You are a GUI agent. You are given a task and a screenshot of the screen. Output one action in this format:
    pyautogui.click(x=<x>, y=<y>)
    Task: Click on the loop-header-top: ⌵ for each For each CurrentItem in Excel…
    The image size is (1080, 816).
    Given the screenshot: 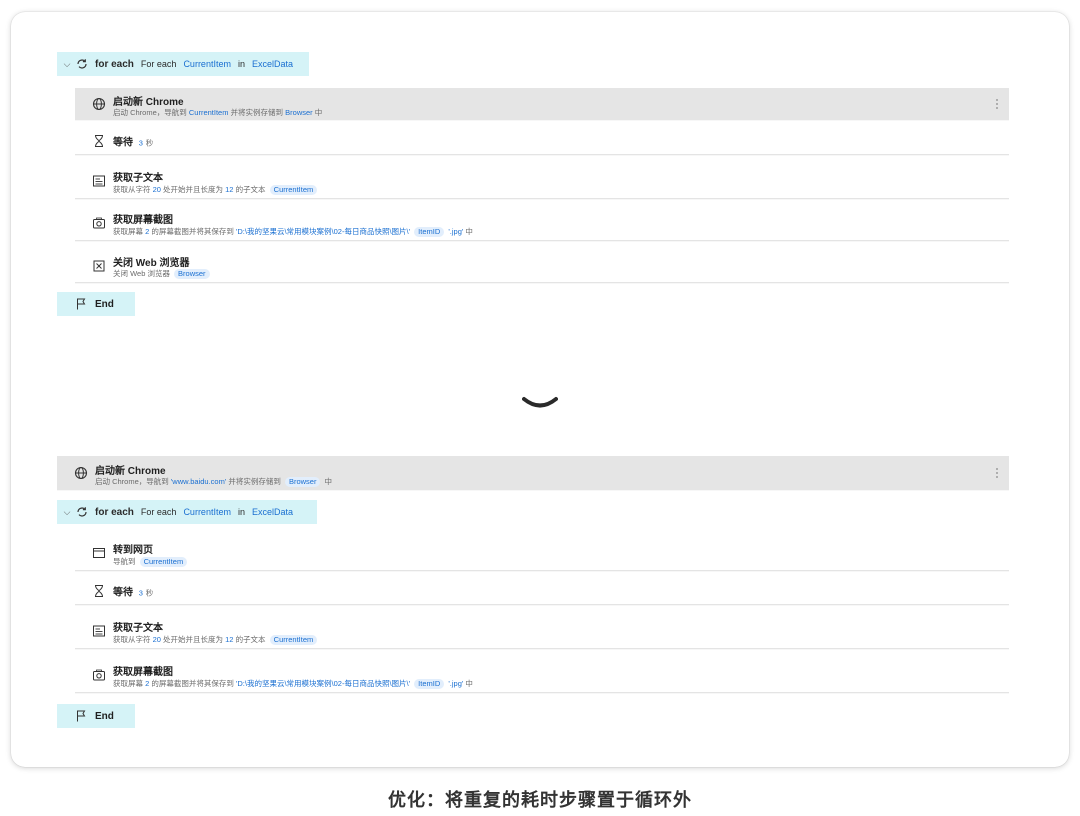 What is the action you would take?
    pyautogui.click(x=183, y=64)
    